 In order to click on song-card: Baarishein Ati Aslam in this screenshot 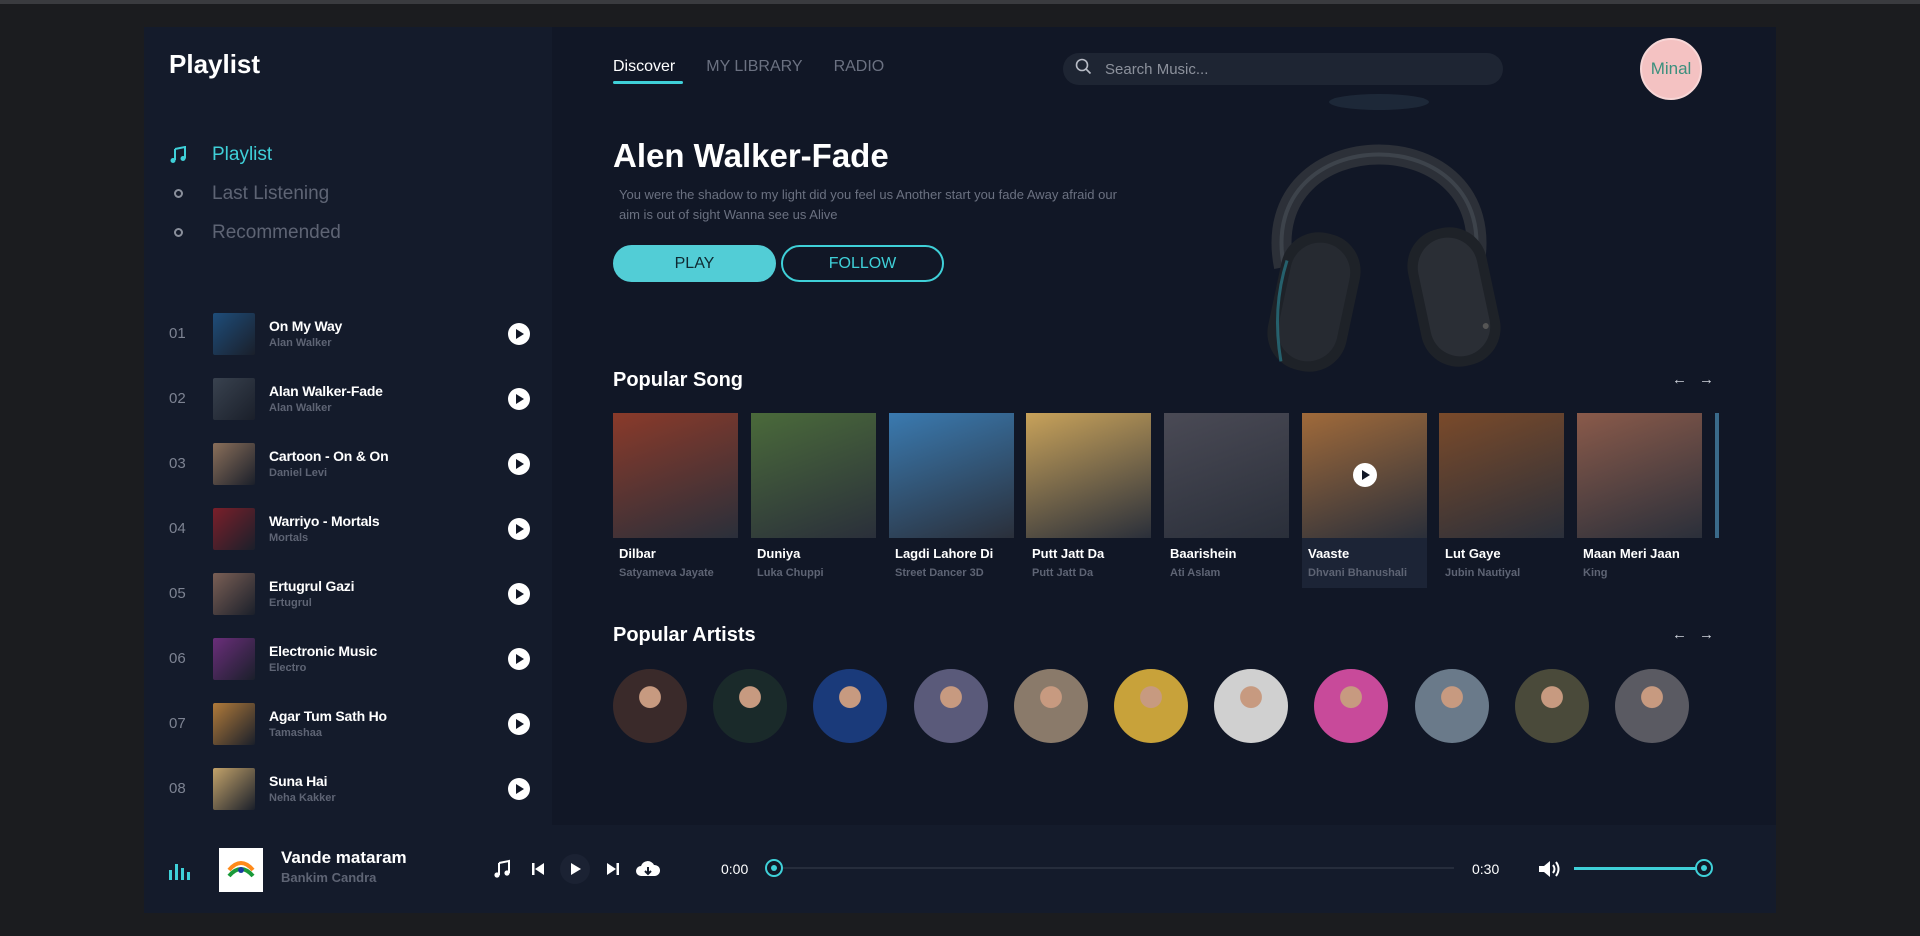, I will do `click(1226, 500)`.